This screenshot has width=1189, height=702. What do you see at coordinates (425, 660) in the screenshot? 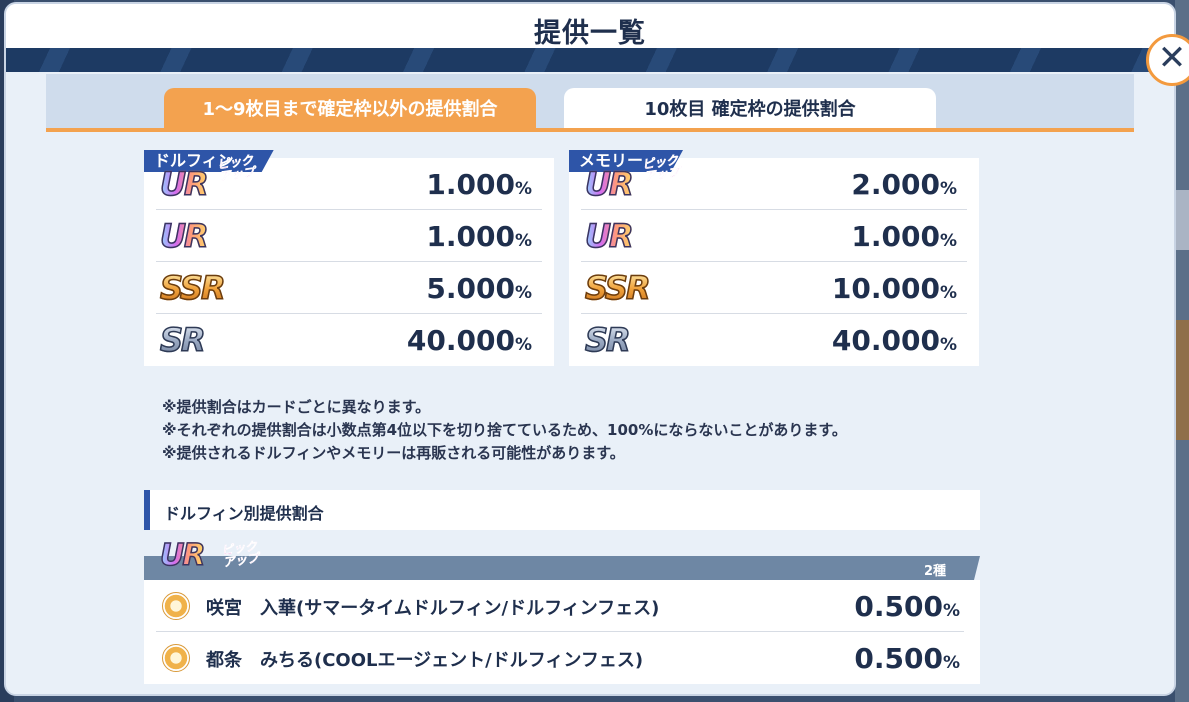
I see `character-name: 都条 みちる(COOLエージェント/ドルフィンフェス)` at bounding box center [425, 660].